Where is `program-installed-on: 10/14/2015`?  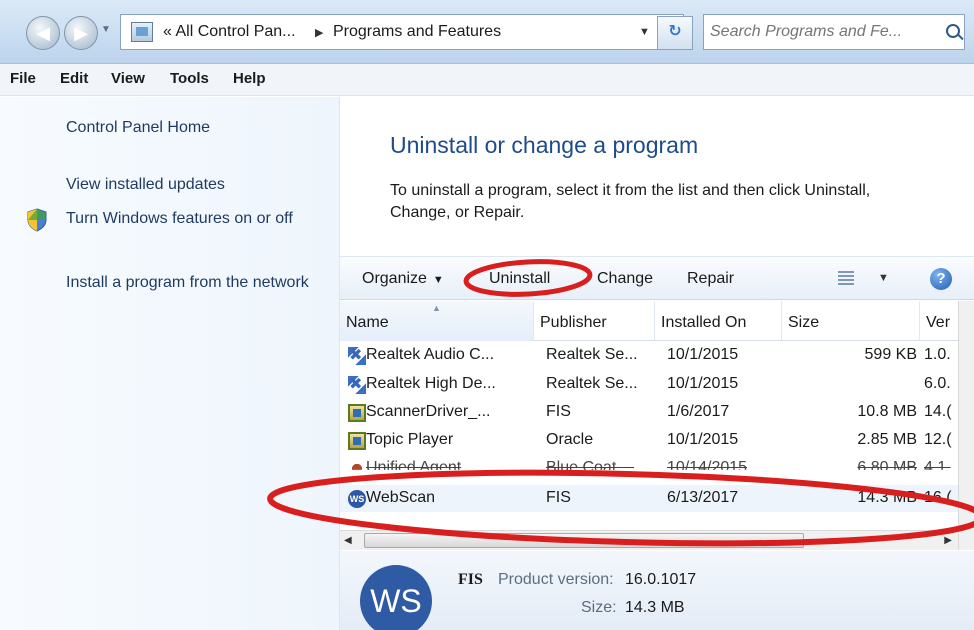
program-installed-on: 10/14/2015 is located at coordinates (707, 467).